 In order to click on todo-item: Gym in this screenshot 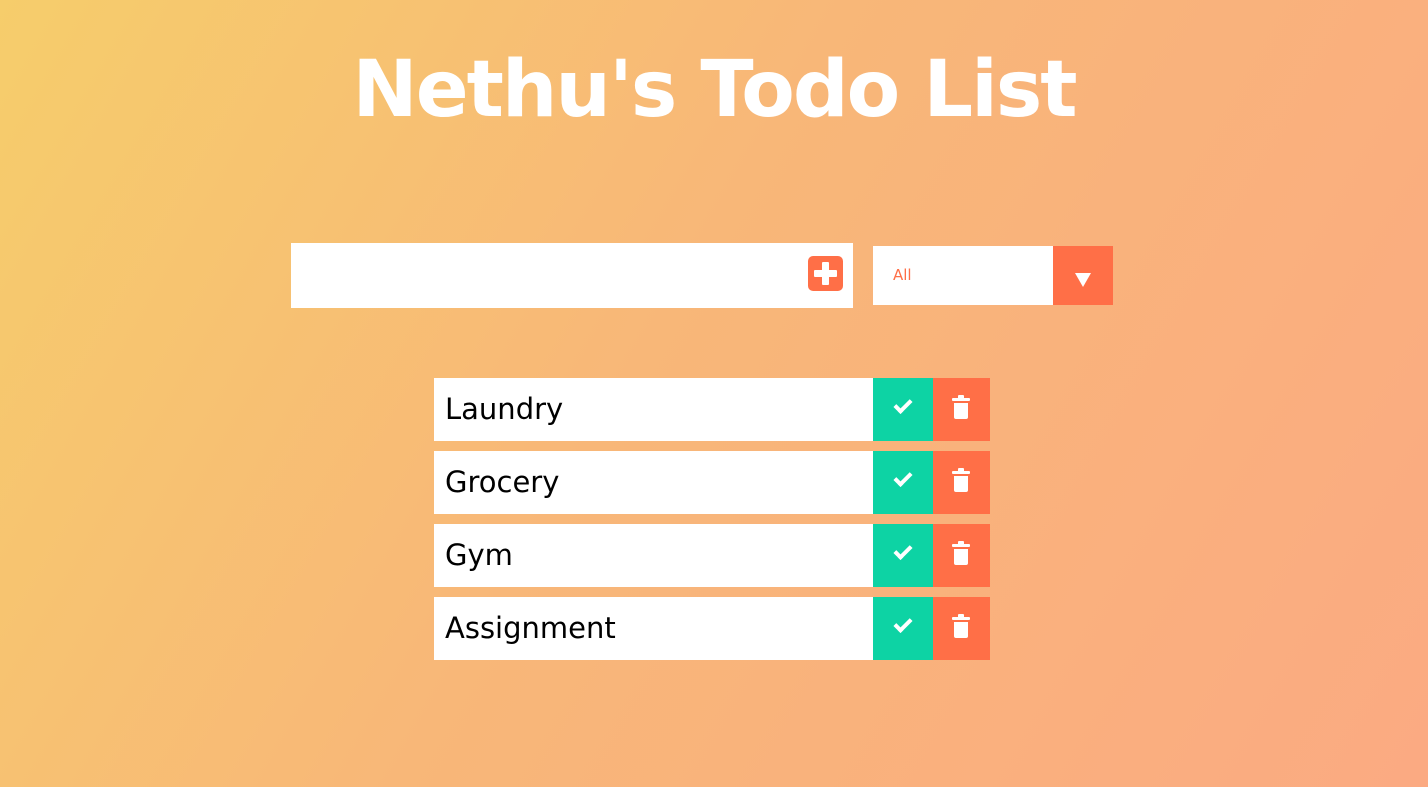, I will do `click(712, 555)`.